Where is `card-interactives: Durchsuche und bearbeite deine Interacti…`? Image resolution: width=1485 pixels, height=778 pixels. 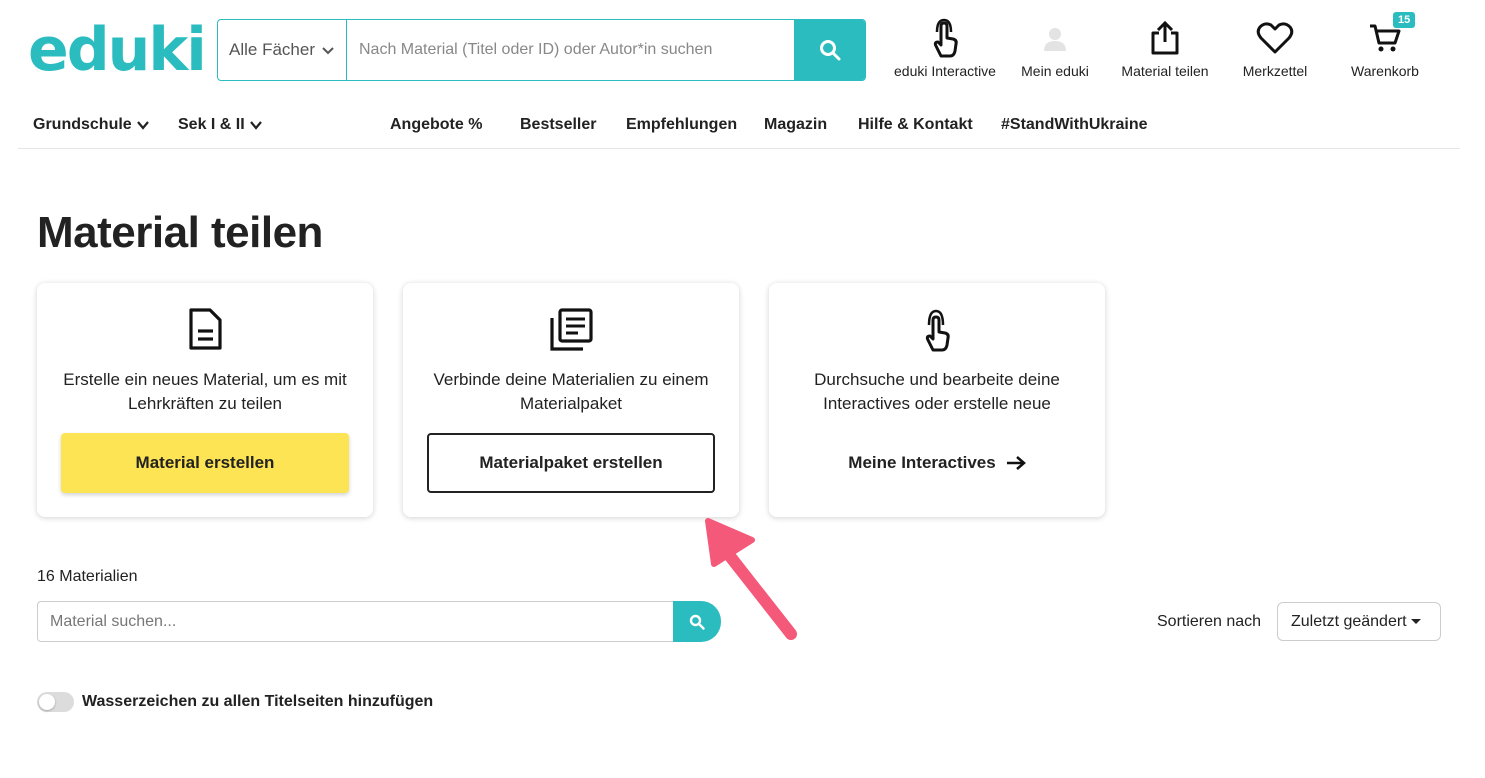 card-interactives: Durchsuche und bearbeite deine Interacti… is located at coordinates (937, 400).